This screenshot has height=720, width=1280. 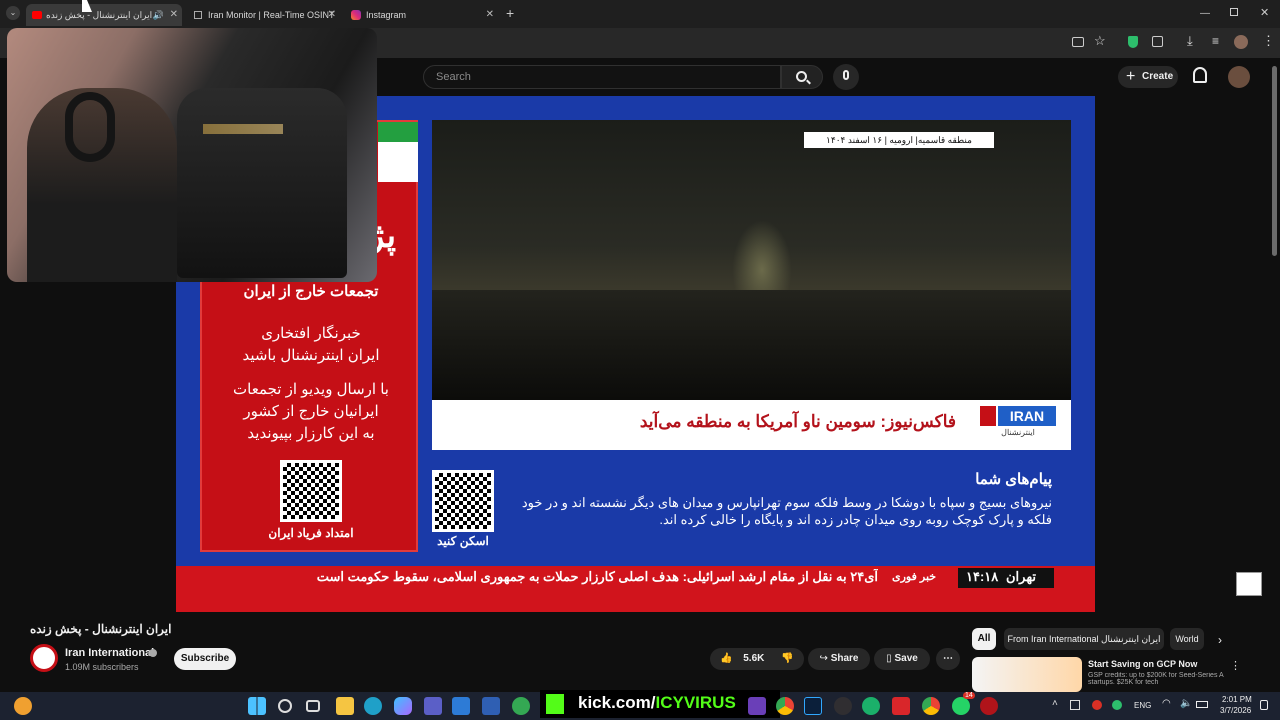 What do you see at coordinates (989, 706) in the screenshot?
I see `app-gear-icon` at bounding box center [989, 706].